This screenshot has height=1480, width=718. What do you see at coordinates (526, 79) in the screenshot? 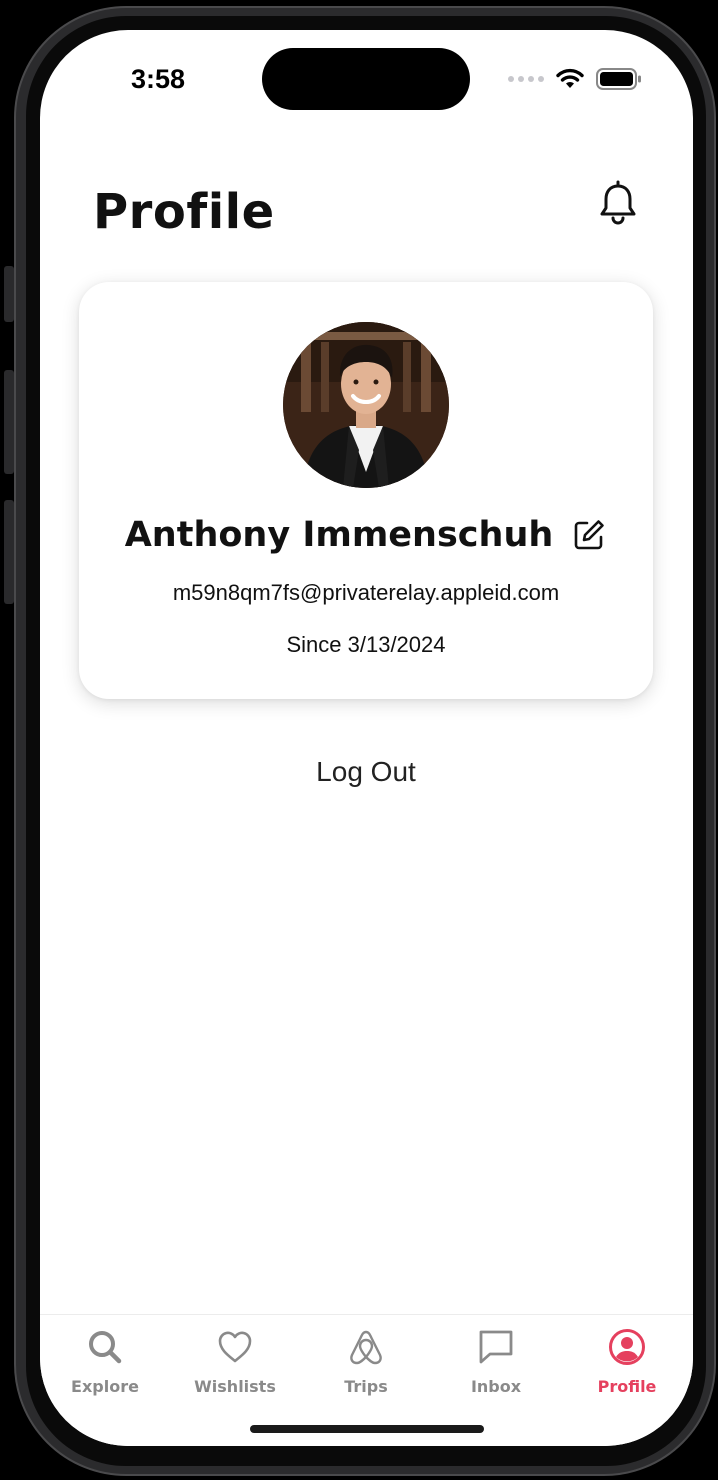
I see `cellular-signal-icon` at bounding box center [526, 79].